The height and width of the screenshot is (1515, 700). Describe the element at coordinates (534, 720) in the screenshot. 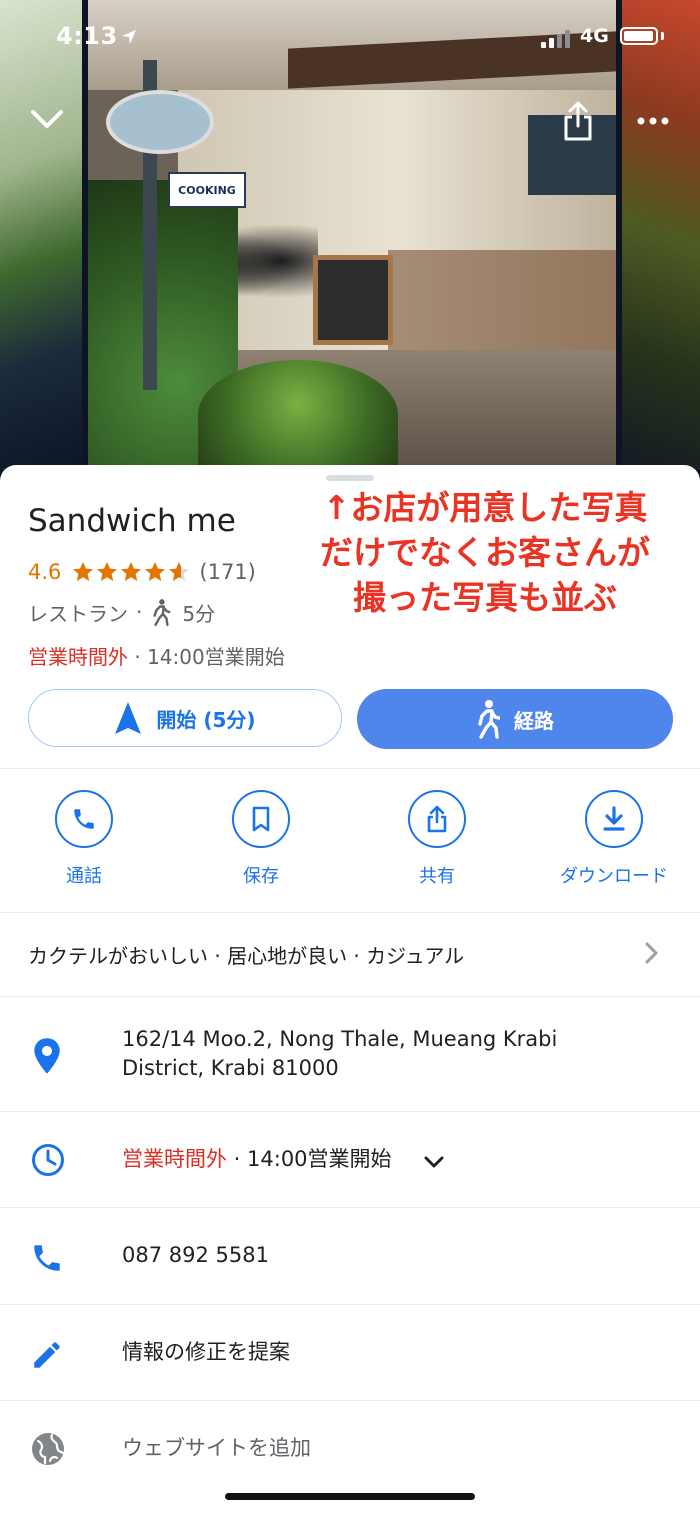

I see `route-button-label: 経路` at that location.